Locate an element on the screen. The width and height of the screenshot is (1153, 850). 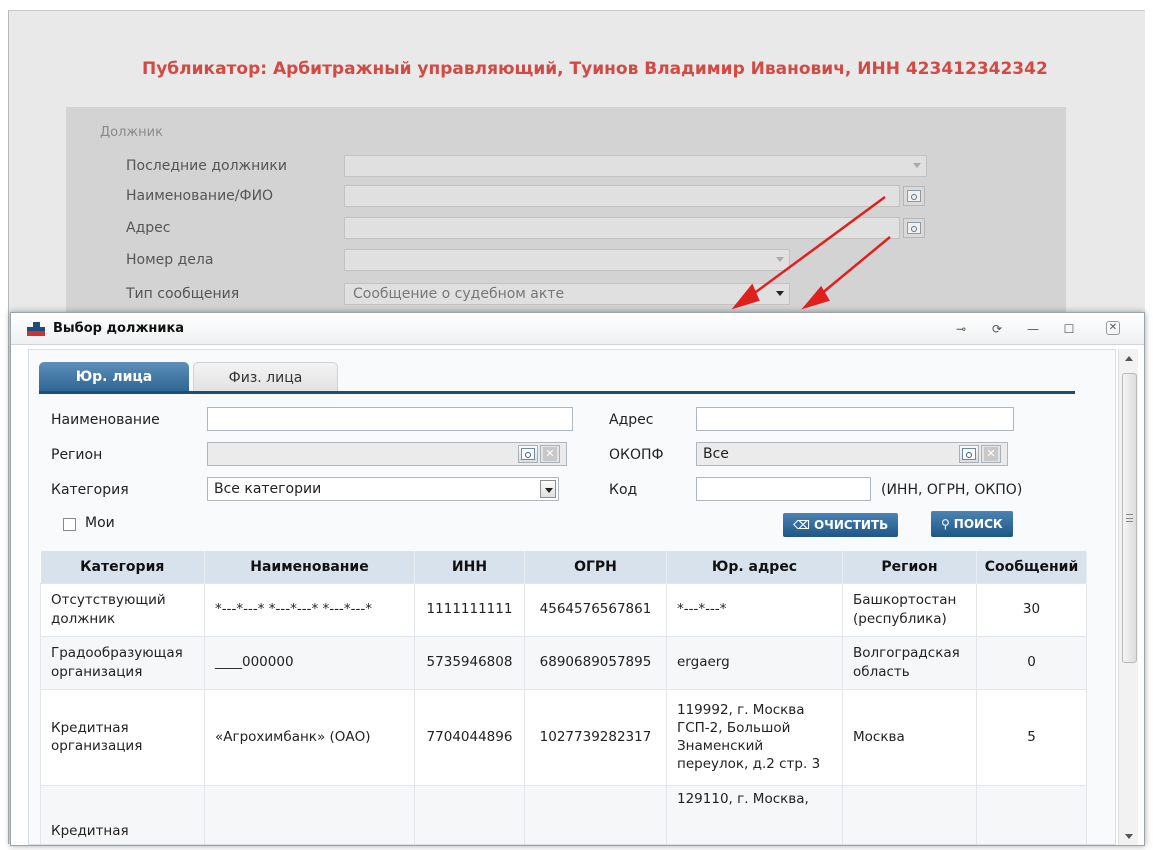
dialog-scrollbar is located at coordinates (1128, 597).